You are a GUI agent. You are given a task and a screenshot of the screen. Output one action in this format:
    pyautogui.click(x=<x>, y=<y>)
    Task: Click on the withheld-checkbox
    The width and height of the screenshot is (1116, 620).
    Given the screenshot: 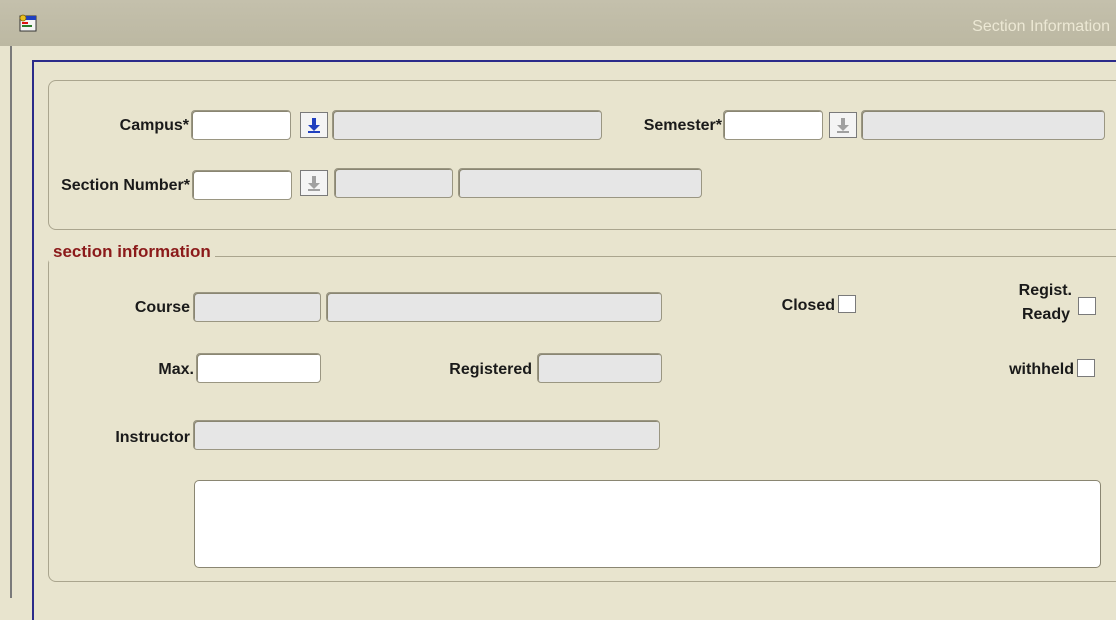 What is the action you would take?
    pyautogui.click(x=1086, y=368)
    